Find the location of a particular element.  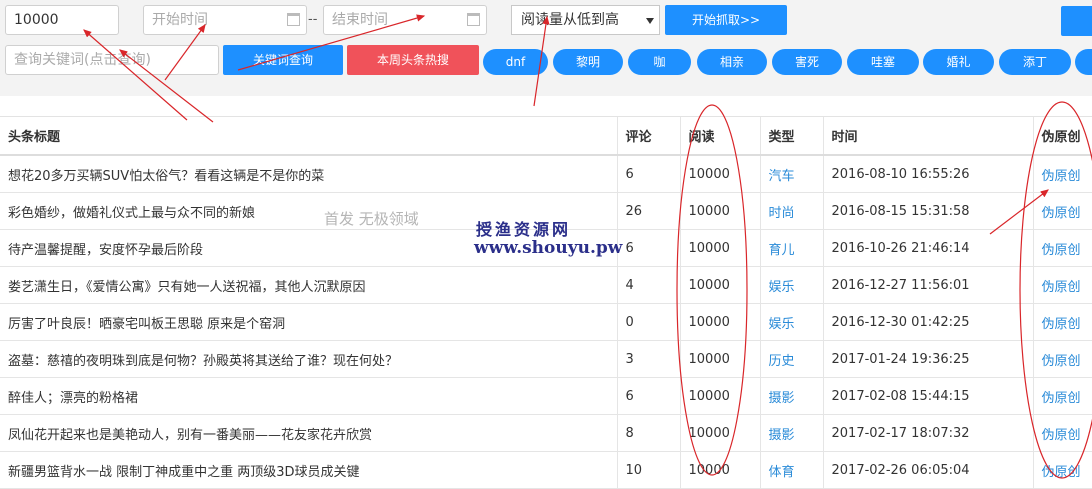

end-time-placeholder: 结束时间 is located at coordinates (360, 20).